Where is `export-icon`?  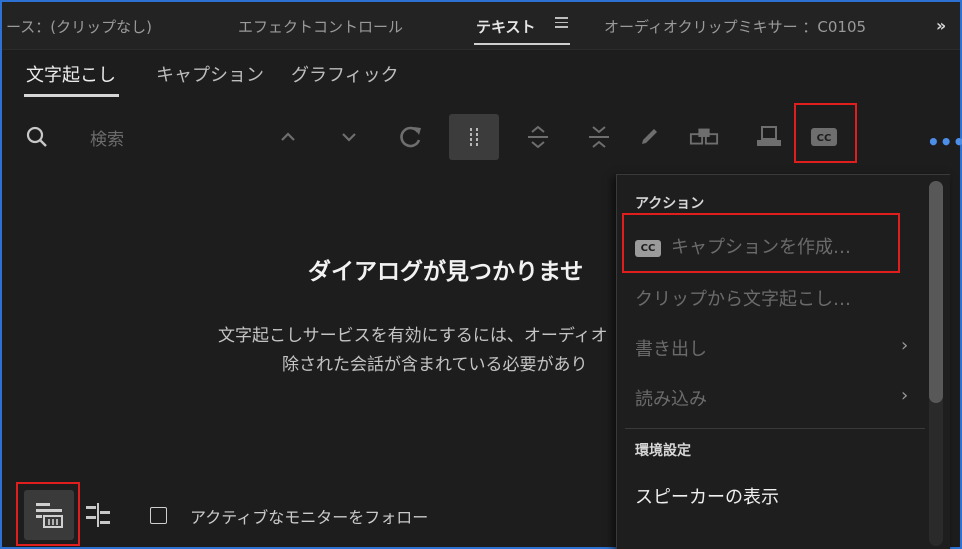 export-icon is located at coordinates (769, 137).